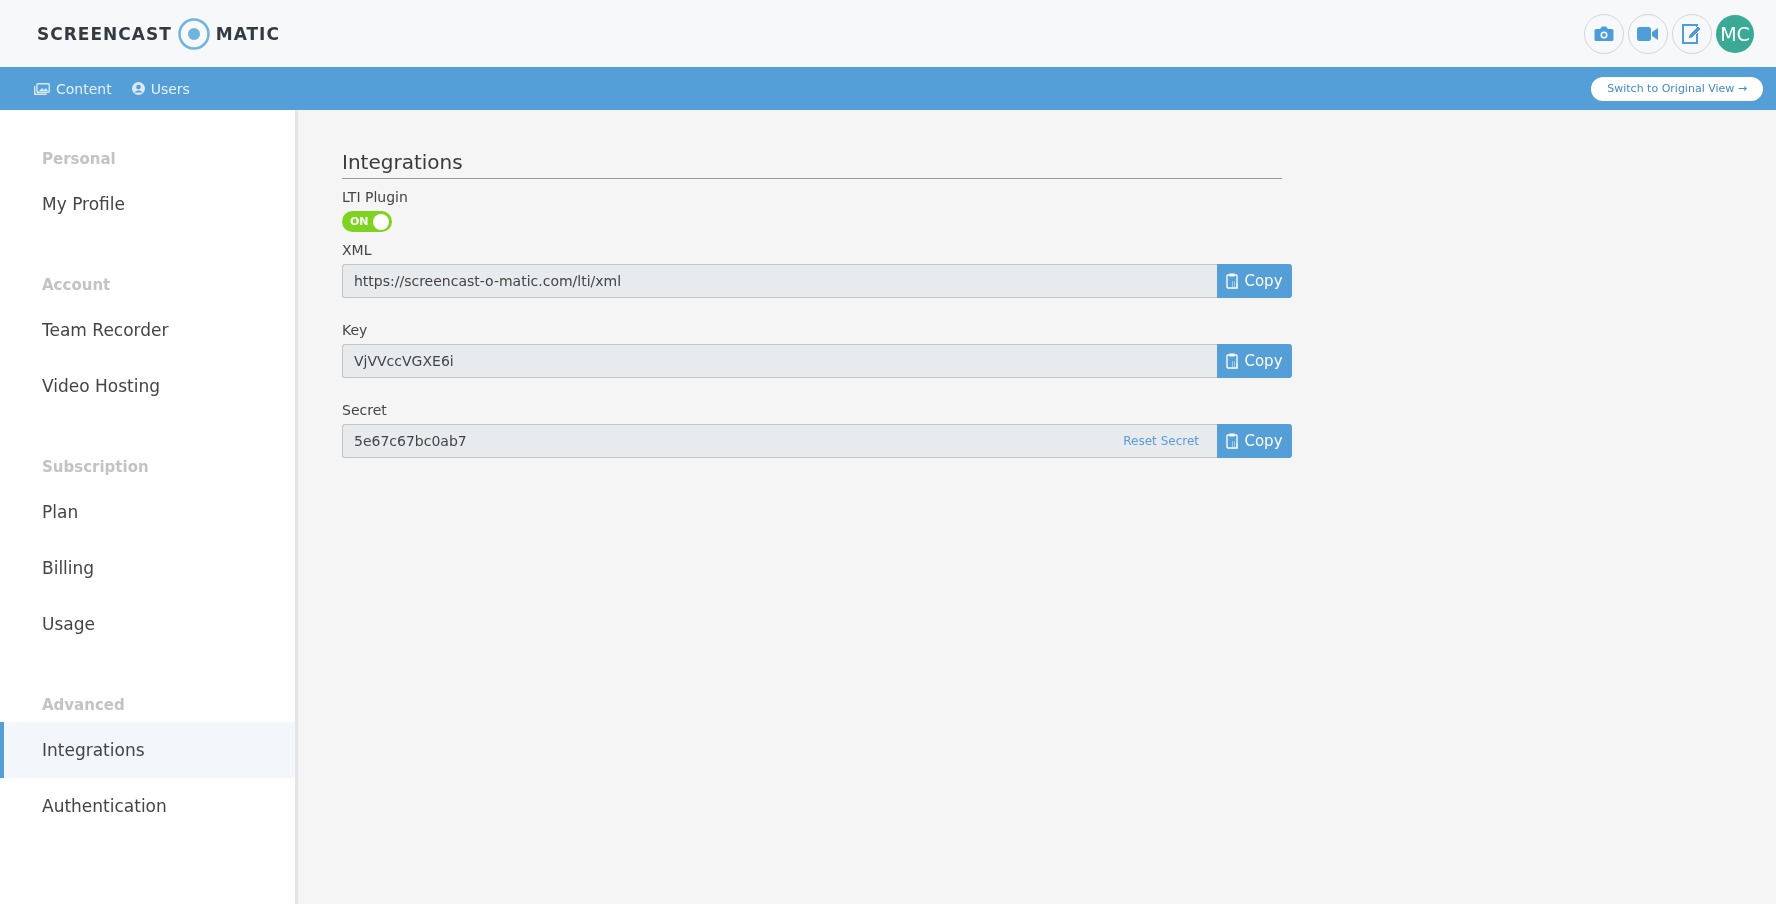  What do you see at coordinates (147, 750) in the screenshot?
I see `sidebar-item: Integrations` at bounding box center [147, 750].